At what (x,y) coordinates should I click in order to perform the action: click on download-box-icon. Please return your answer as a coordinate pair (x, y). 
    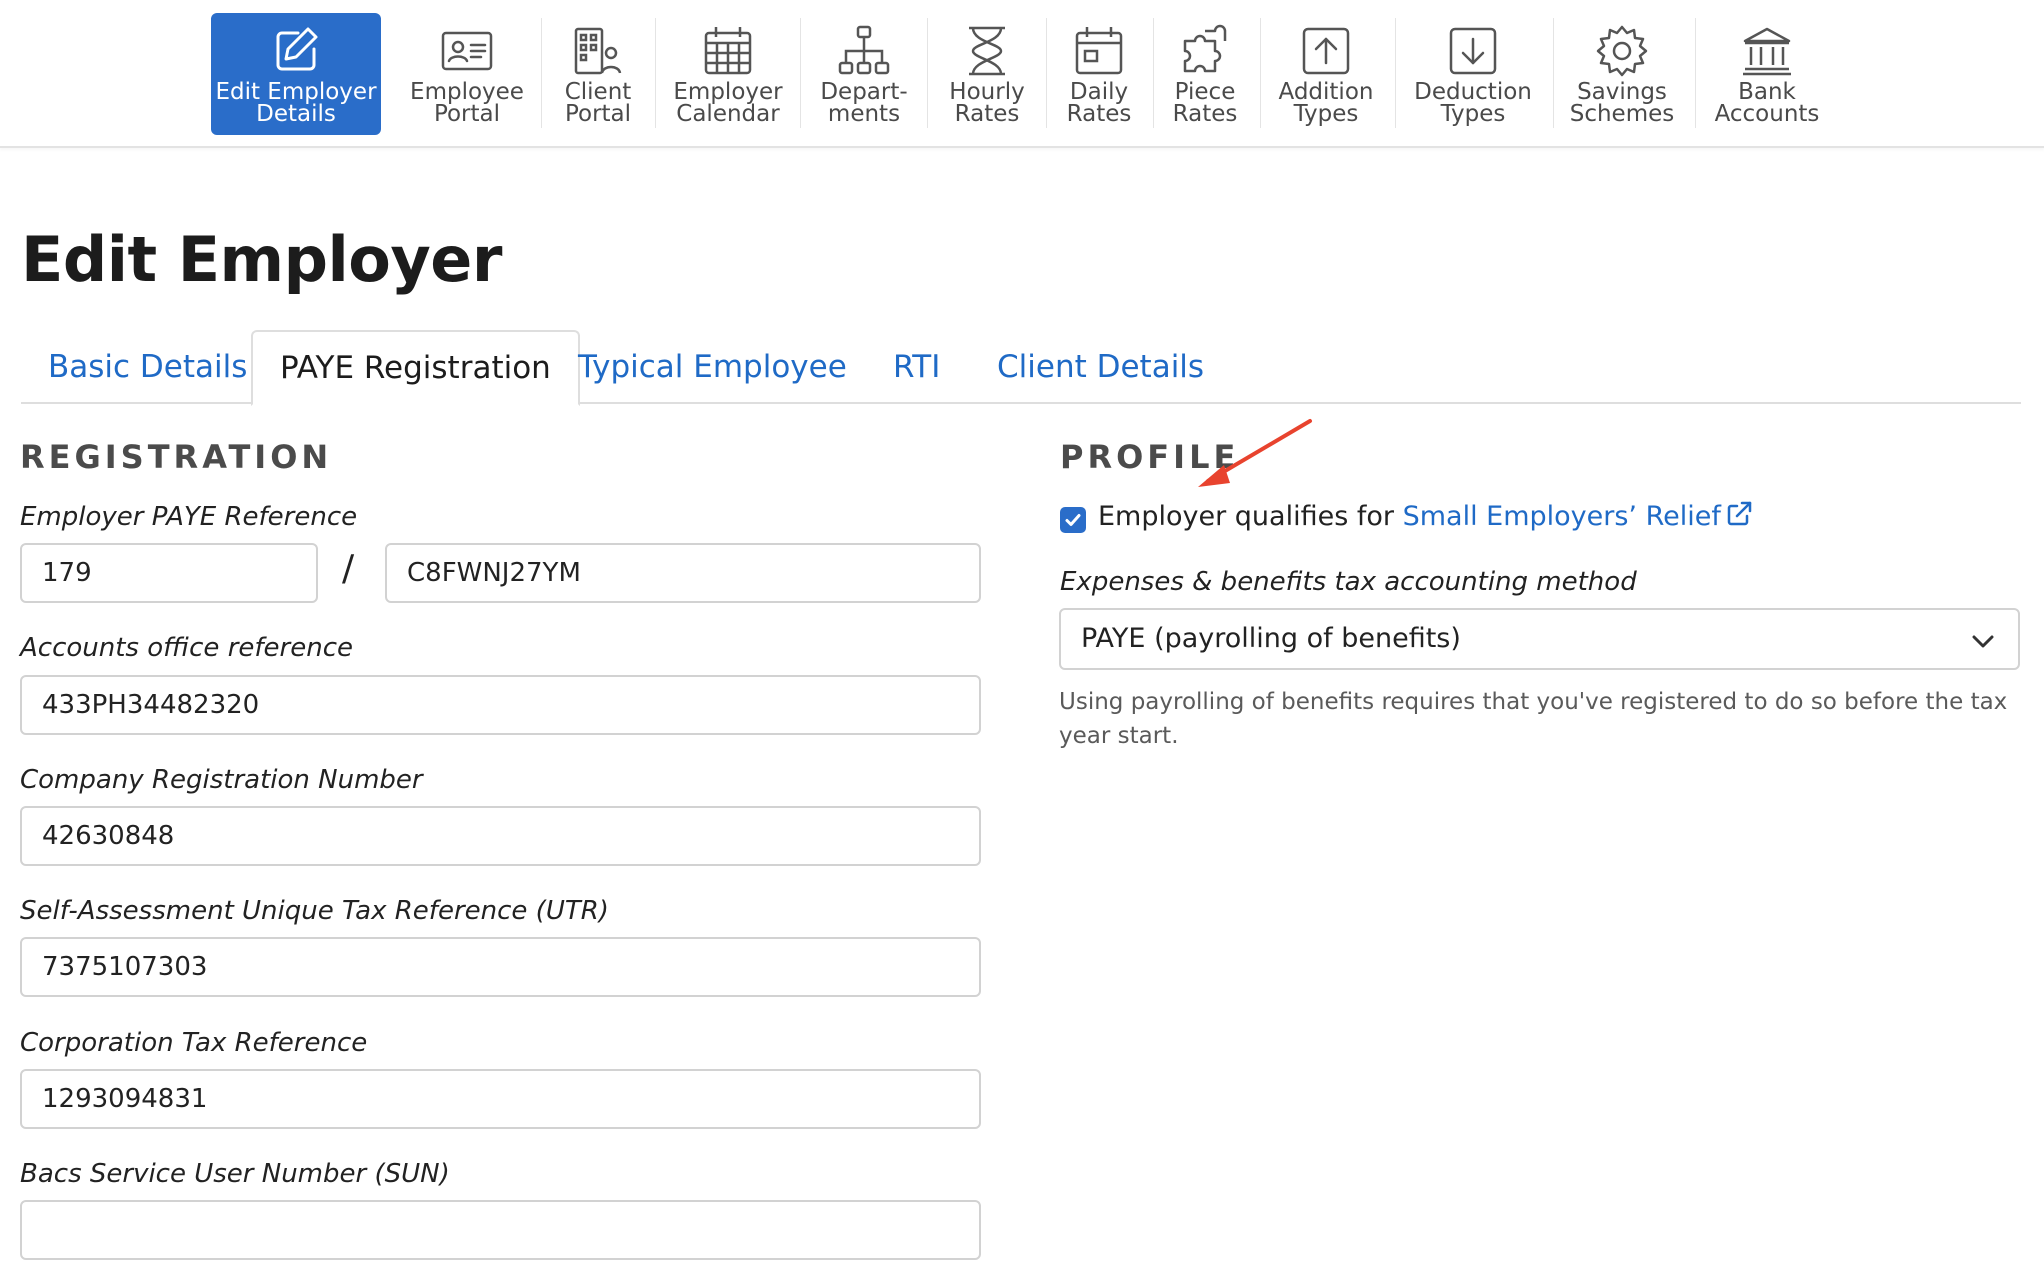
    Looking at the image, I should click on (1473, 51).